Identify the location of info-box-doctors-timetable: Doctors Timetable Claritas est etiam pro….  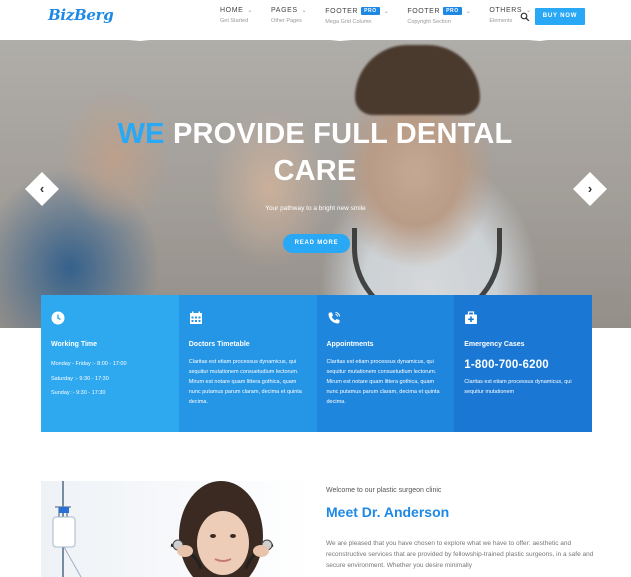
(247, 363).